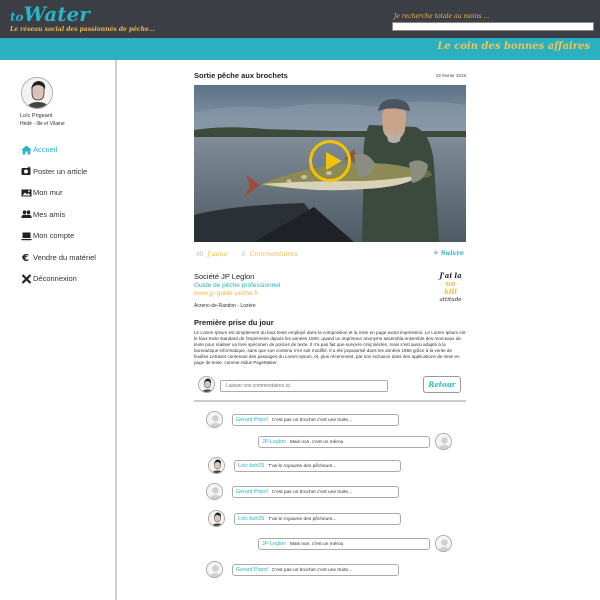  I want to click on users-icon, so click(26, 214).